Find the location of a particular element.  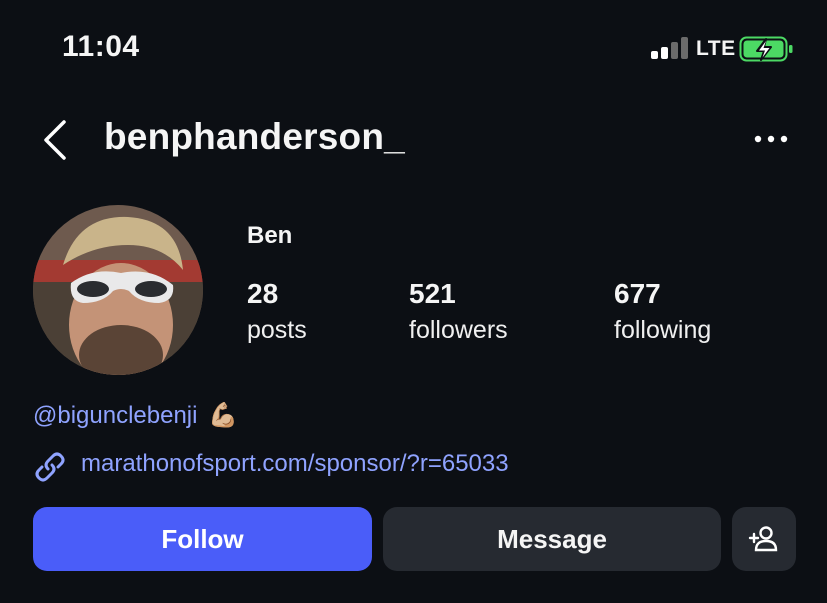

follow-button: Follow is located at coordinates (202, 539).